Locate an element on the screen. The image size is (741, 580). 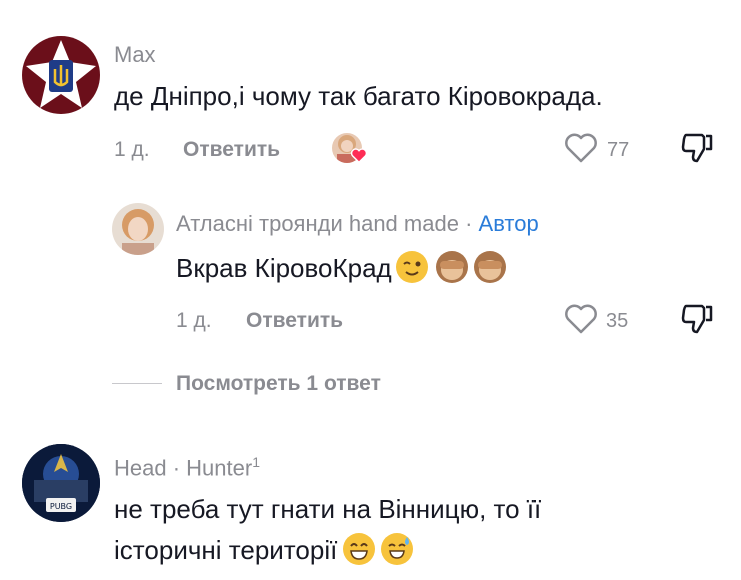
pubg-badge-text: PUBG is located at coordinates (61, 506).